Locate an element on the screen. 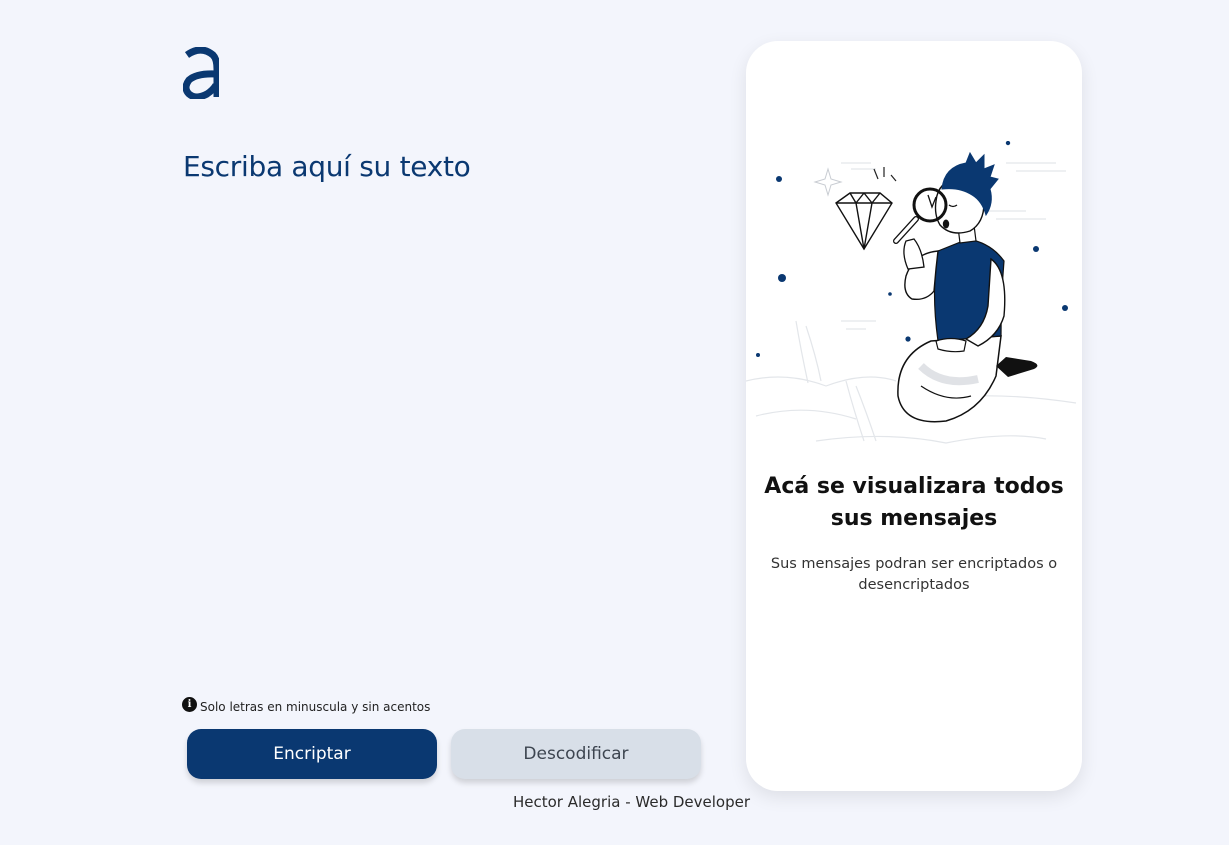 The width and height of the screenshot is (1229, 845). info-icon: i is located at coordinates (189, 704).